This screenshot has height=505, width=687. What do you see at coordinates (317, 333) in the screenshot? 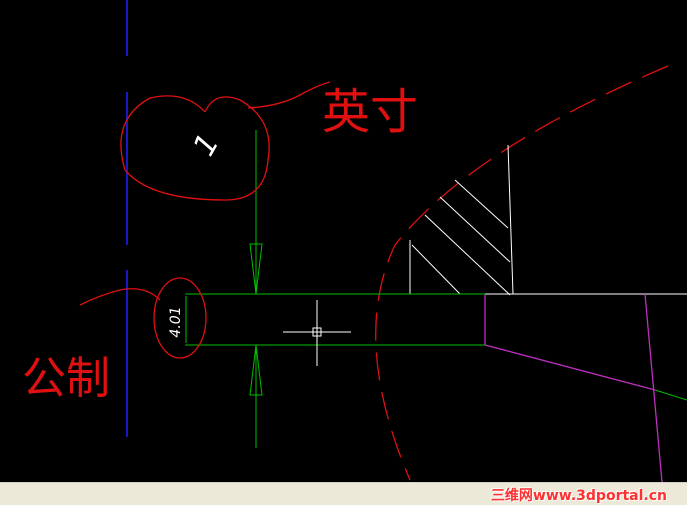
I see `crosshair-cursor` at bounding box center [317, 333].